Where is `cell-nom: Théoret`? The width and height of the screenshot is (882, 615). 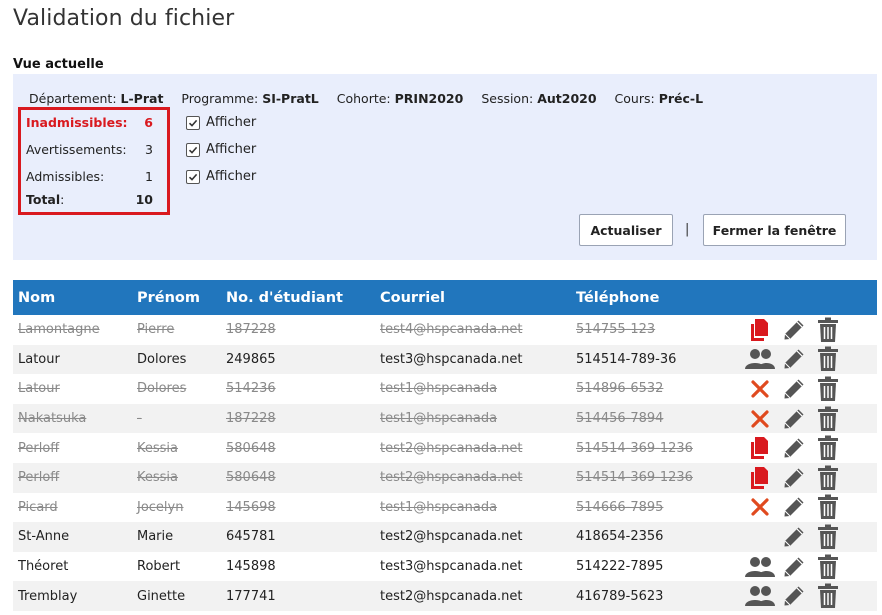
cell-nom: Théoret is located at coordinates (43, 567).